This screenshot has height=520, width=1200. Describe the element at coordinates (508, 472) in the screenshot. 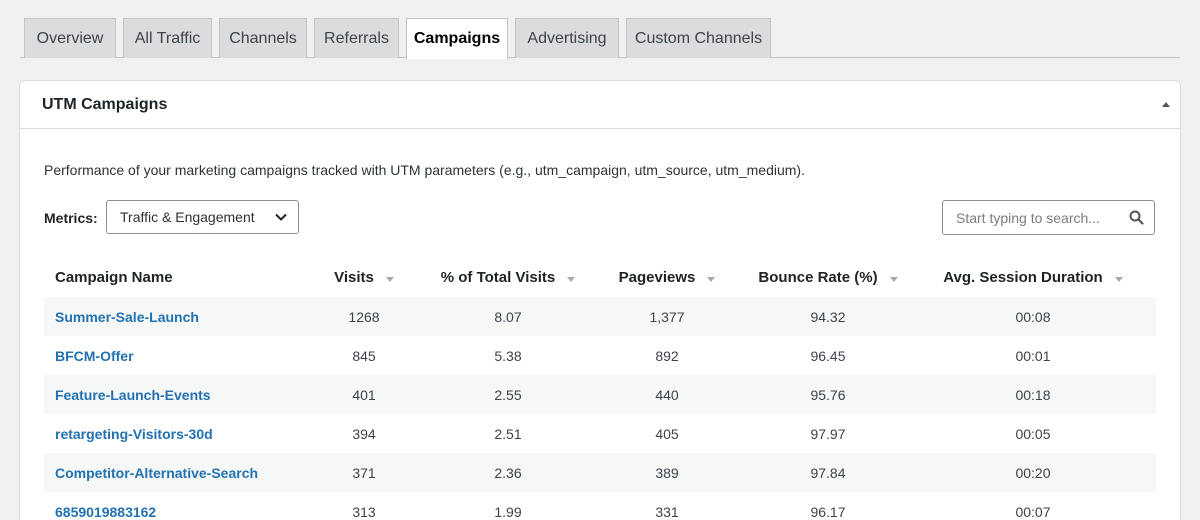

I see `pct-total-cell: 2.36` at that location.